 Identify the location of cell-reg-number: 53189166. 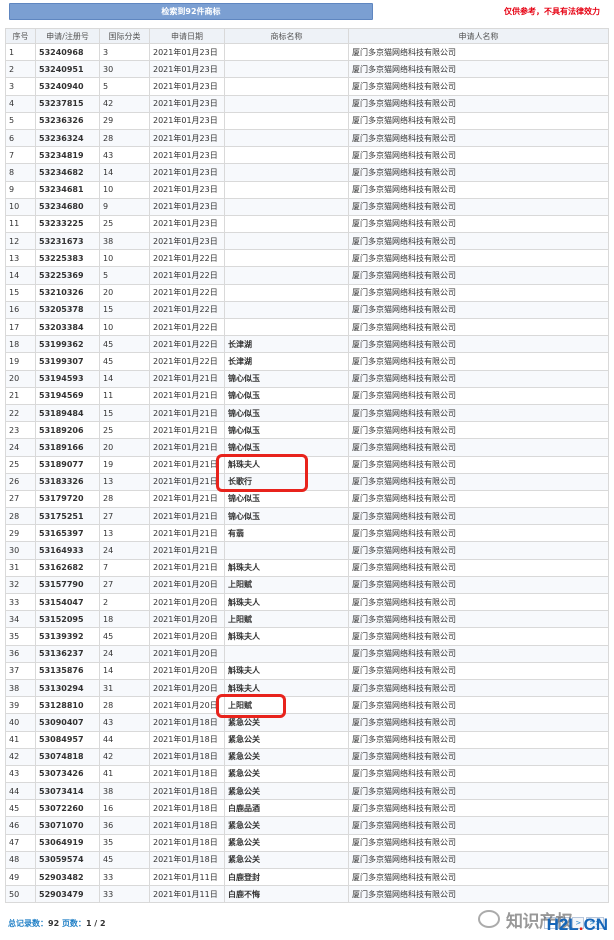
(67, 447).